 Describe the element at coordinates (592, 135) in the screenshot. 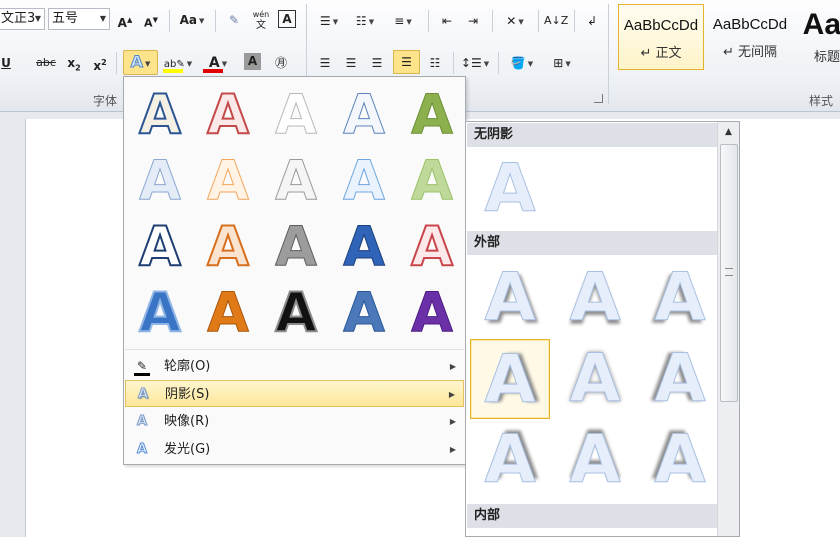

I see `section-header-no-shadow: 无阴影` at that location.